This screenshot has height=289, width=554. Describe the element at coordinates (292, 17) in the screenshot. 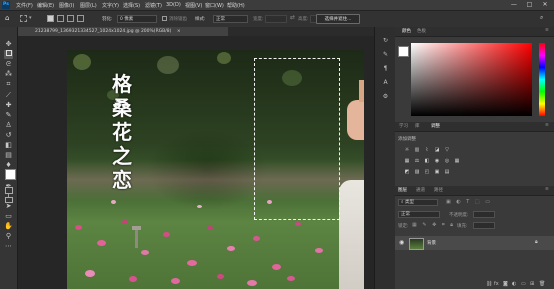

I see `swap-icon: ⇄` at that location.